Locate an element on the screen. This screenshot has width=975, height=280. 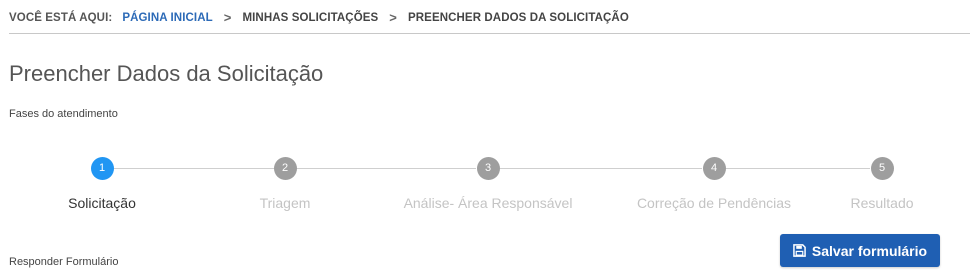
respond-form-label: Responder Formulário is located at coordinates (64, 262).